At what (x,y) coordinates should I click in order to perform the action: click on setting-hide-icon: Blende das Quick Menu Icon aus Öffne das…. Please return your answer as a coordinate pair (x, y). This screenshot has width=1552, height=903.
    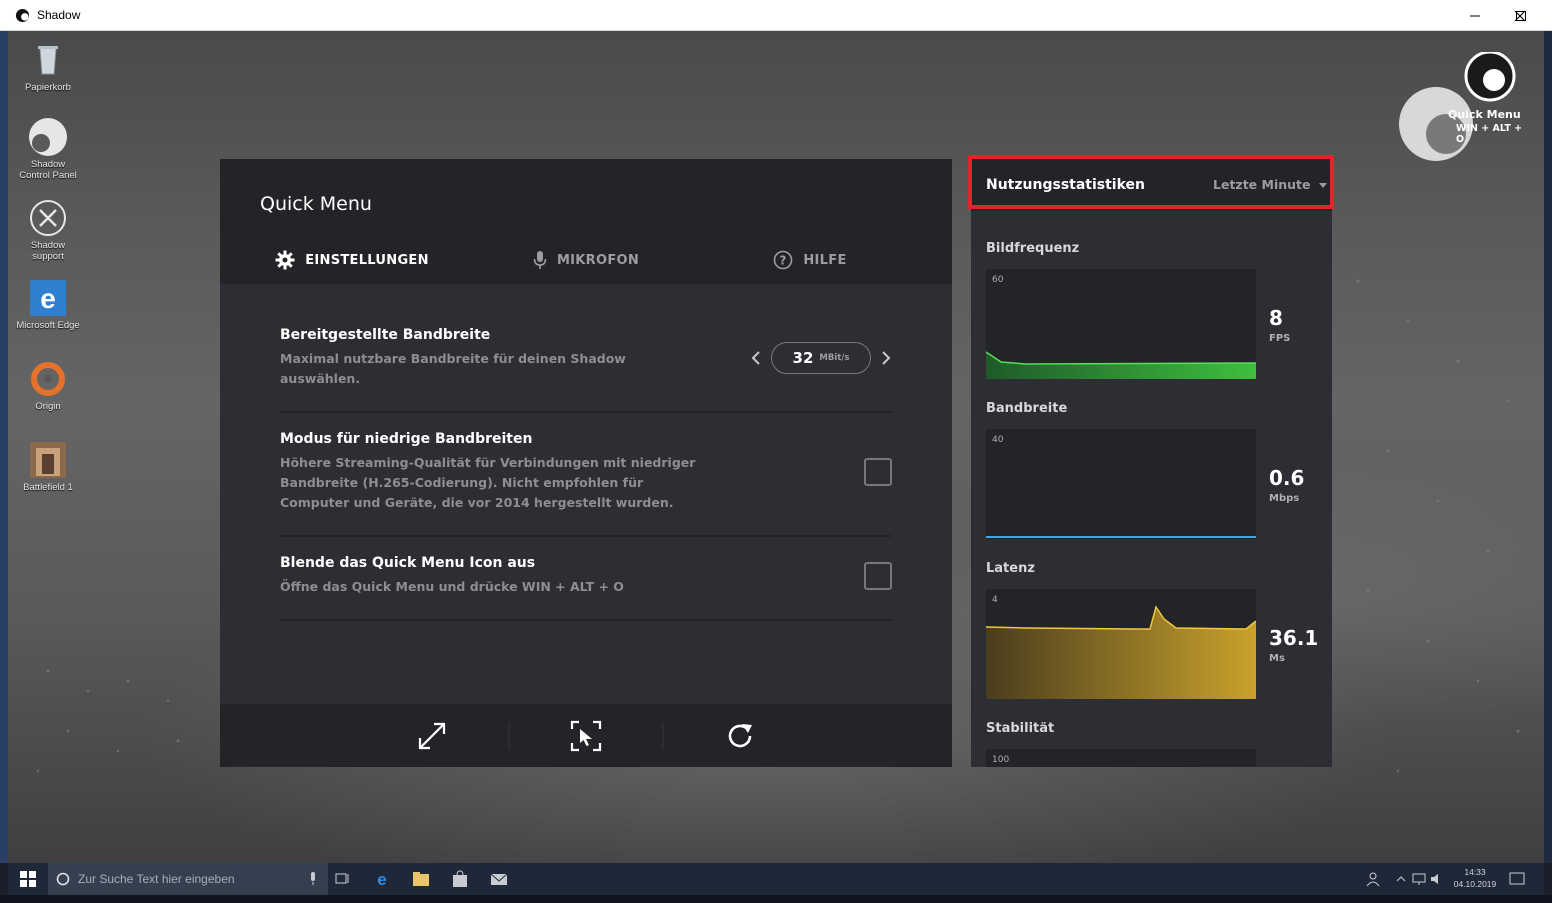
    Looking at the image, I should click on (586, 588).